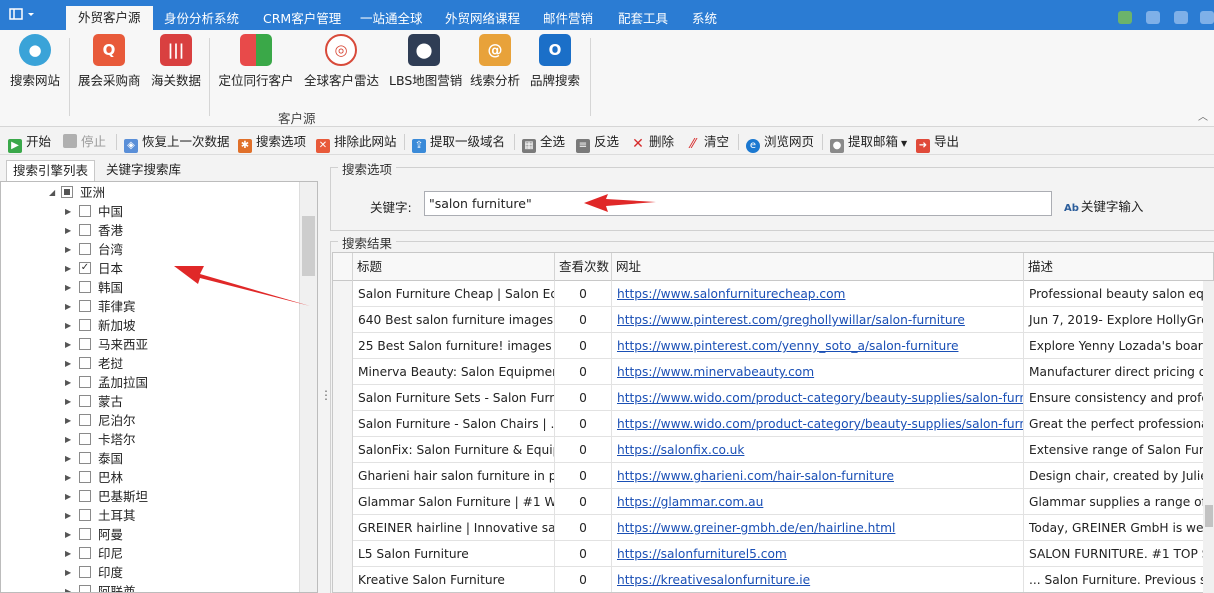  I want to click on exclude-site-button: ✕ 排除此网站, so click(356, 143).